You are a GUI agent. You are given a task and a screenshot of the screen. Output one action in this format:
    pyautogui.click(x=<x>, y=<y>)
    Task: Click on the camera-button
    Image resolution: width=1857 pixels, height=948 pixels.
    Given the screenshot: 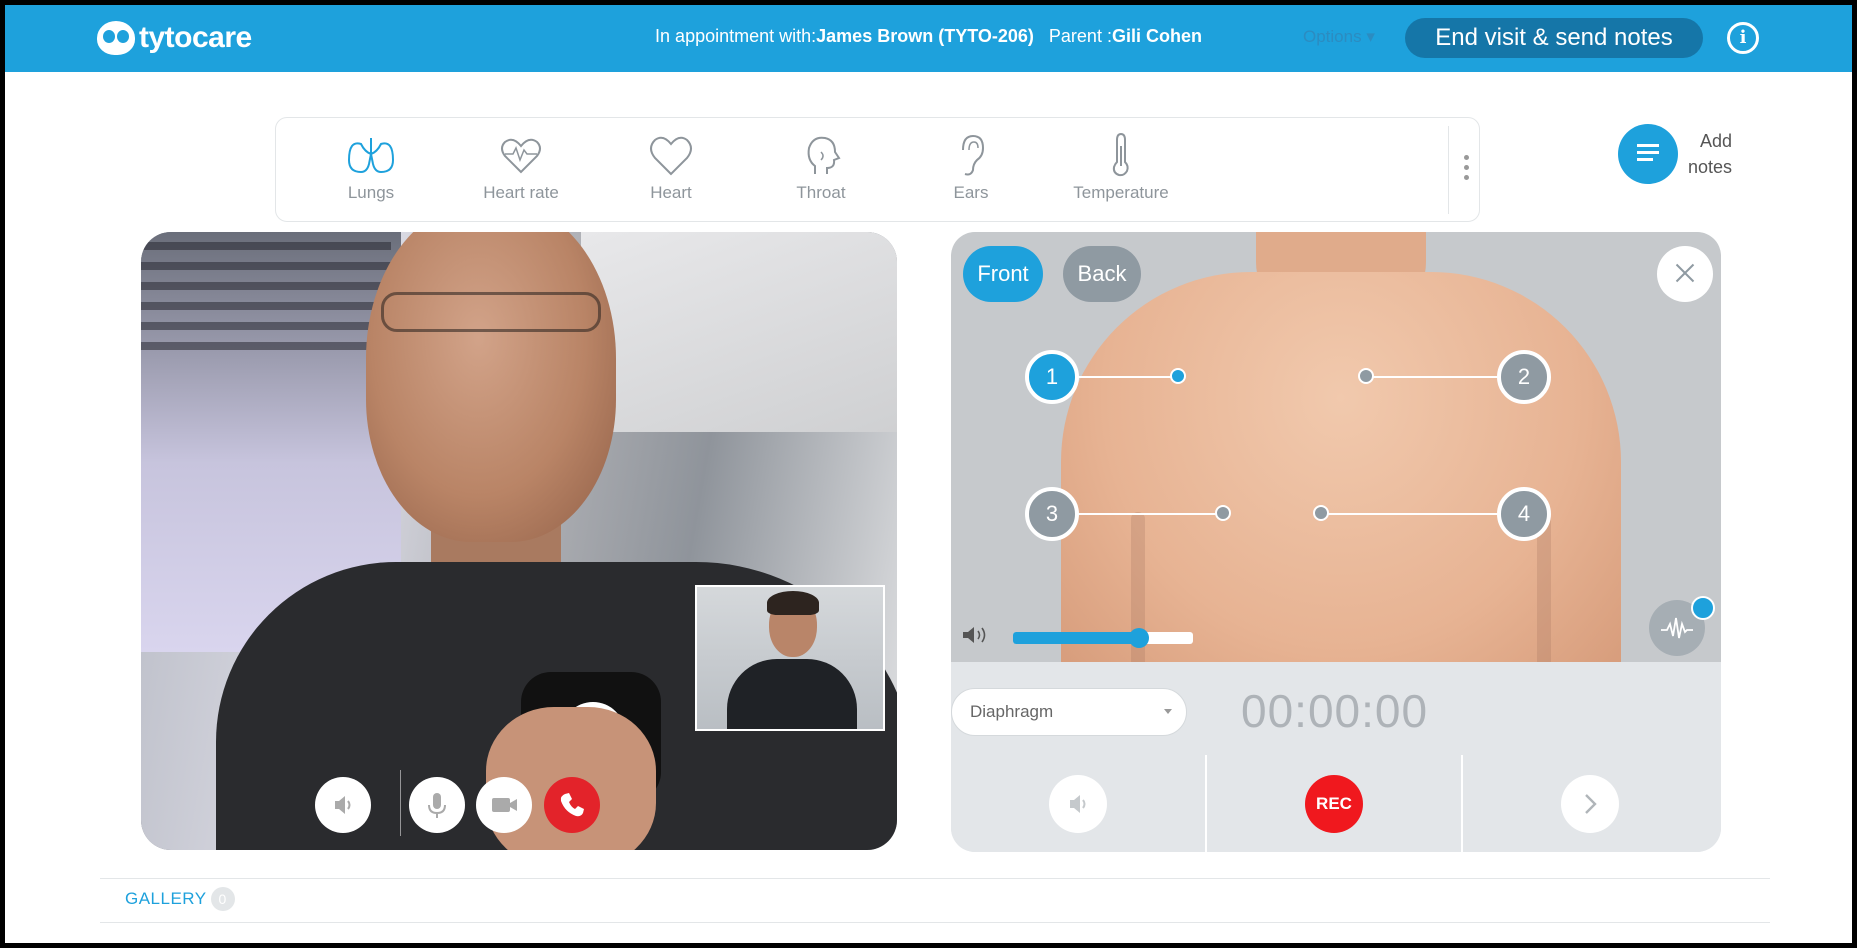 What is the action you would take?
    pyautogui.click(x=504, y=805)
    